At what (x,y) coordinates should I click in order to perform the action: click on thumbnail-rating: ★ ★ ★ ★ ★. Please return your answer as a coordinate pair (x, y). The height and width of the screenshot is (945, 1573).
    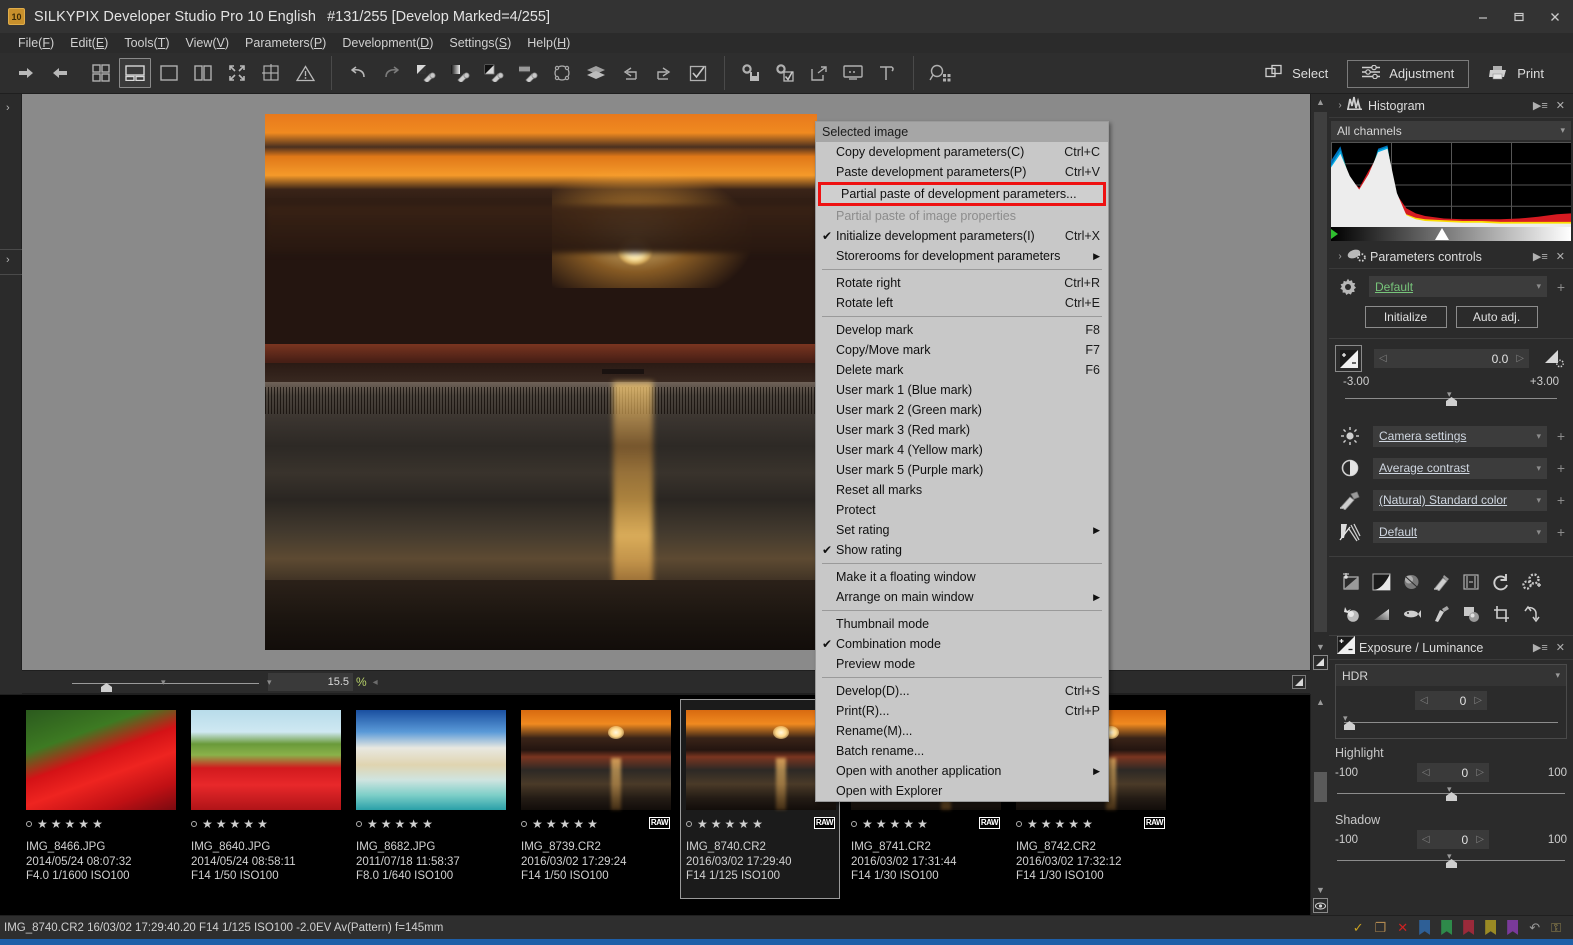
    Looking at the image, I should click on (431, 824).